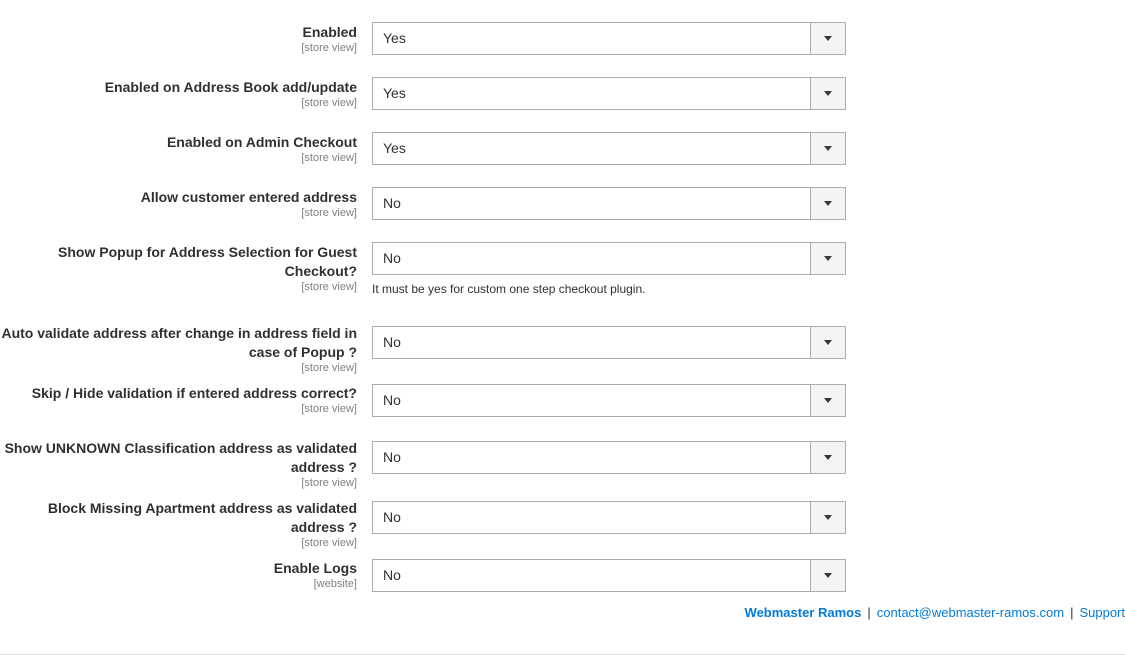  Describe the element at coordinates (970, 612) in the screenshot. I see `email-link: contact@webmaster-ramos.com` at that location.